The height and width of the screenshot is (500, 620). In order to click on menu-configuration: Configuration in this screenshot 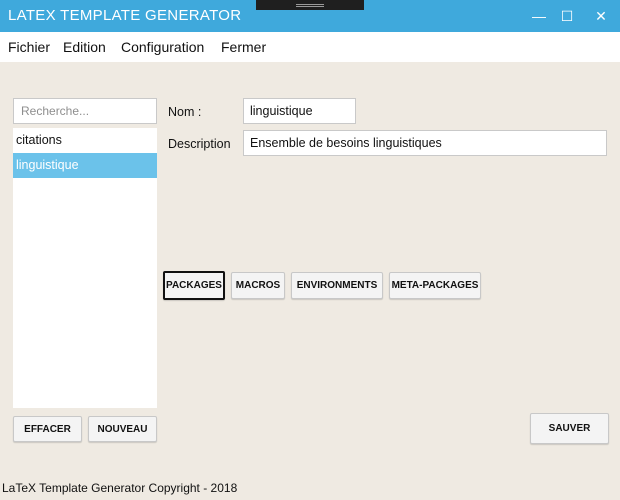, I will do `click(162, 47)`.